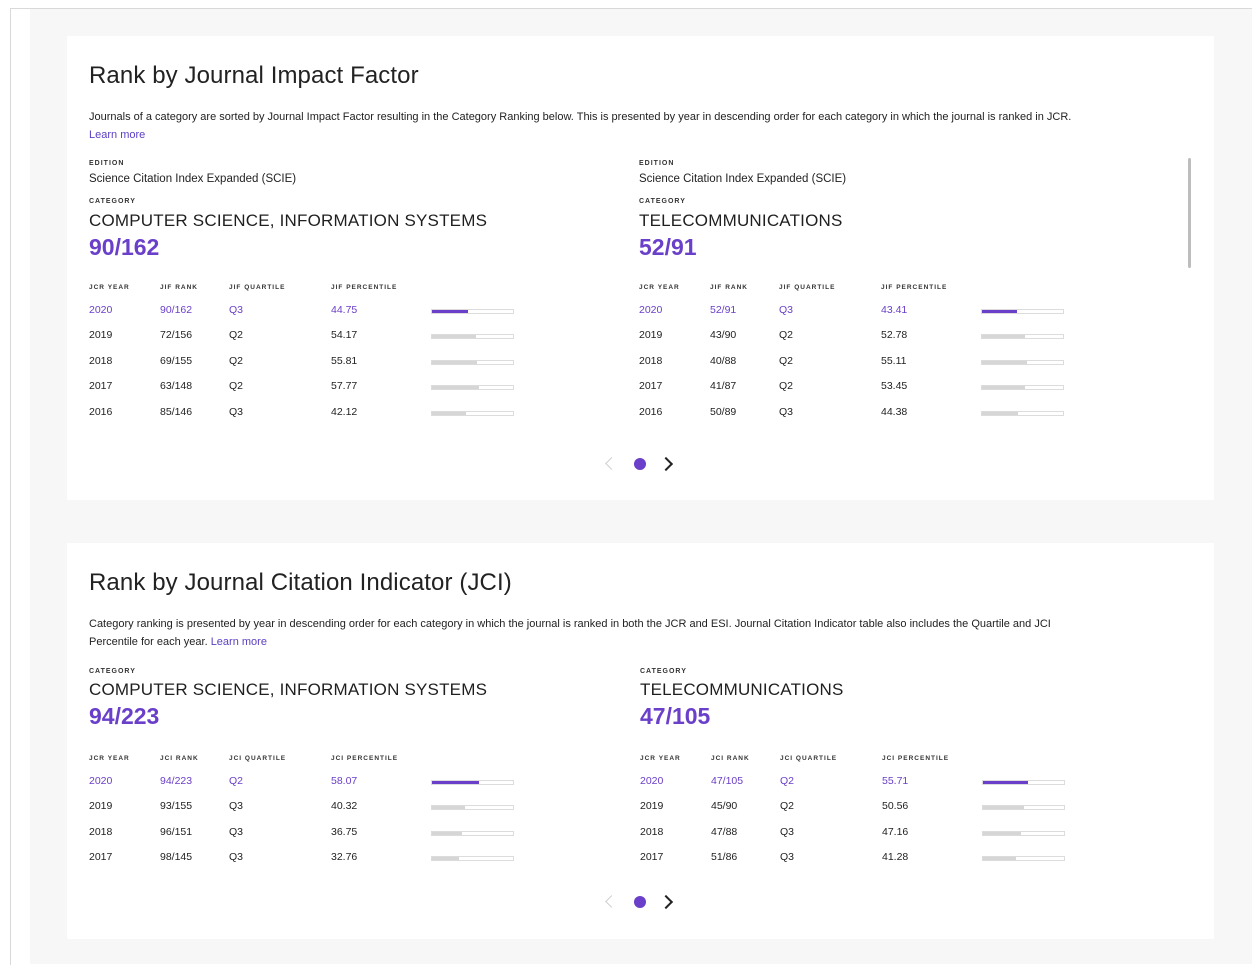  What do you see at coordinates (344, 806) in the screenshot?
I see `percentile-cell: 40.32` at bounding box center [344, 806].